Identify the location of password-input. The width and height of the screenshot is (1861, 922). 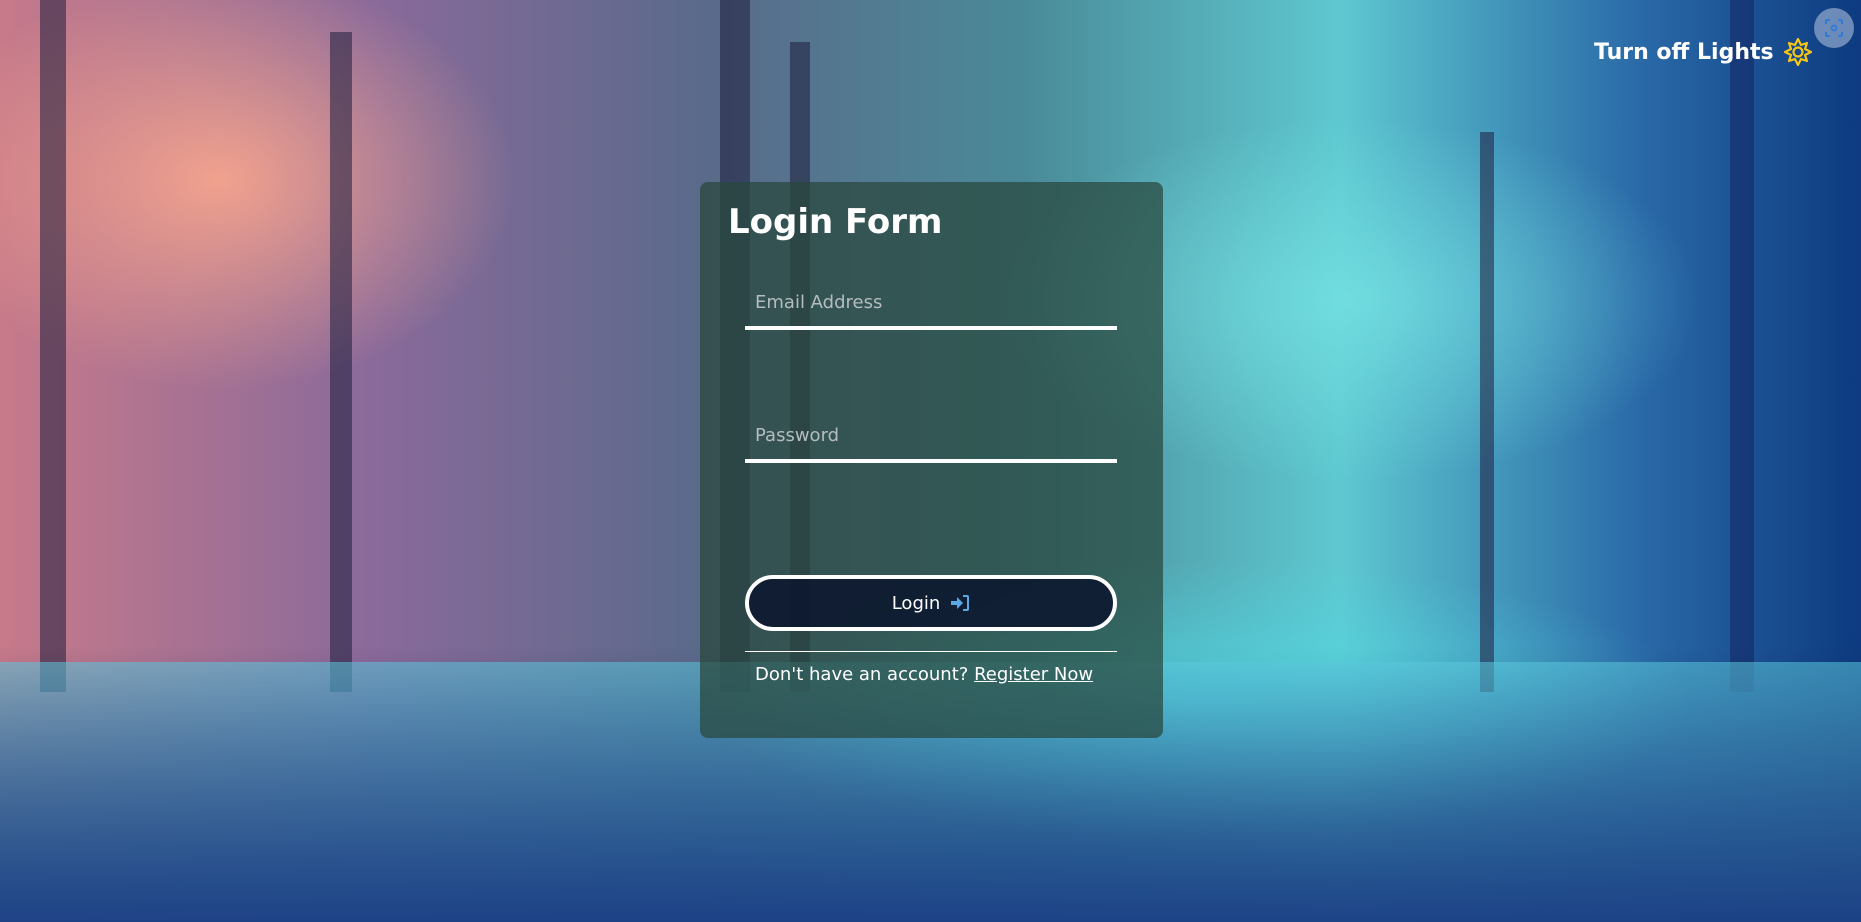
(931, 435).